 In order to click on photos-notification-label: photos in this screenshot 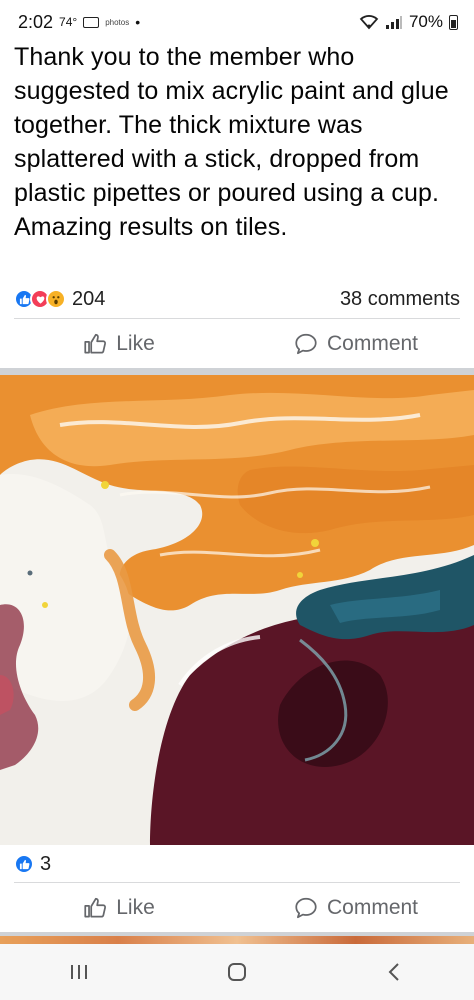, I will do `click(117, 22)`.